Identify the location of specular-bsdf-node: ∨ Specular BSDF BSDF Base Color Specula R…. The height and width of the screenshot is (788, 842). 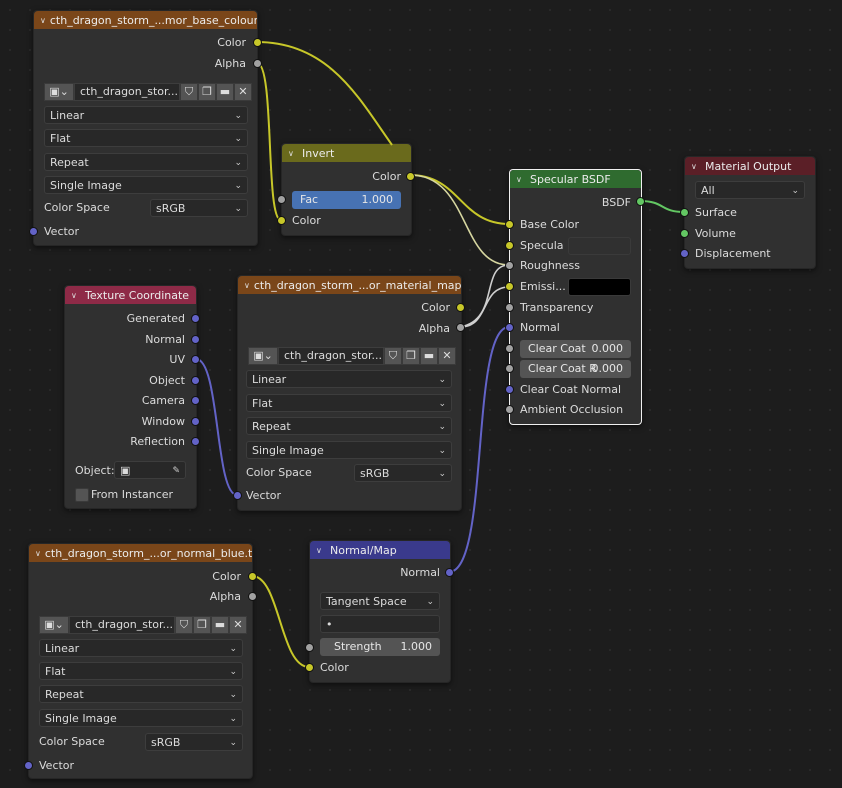
(575, 297).